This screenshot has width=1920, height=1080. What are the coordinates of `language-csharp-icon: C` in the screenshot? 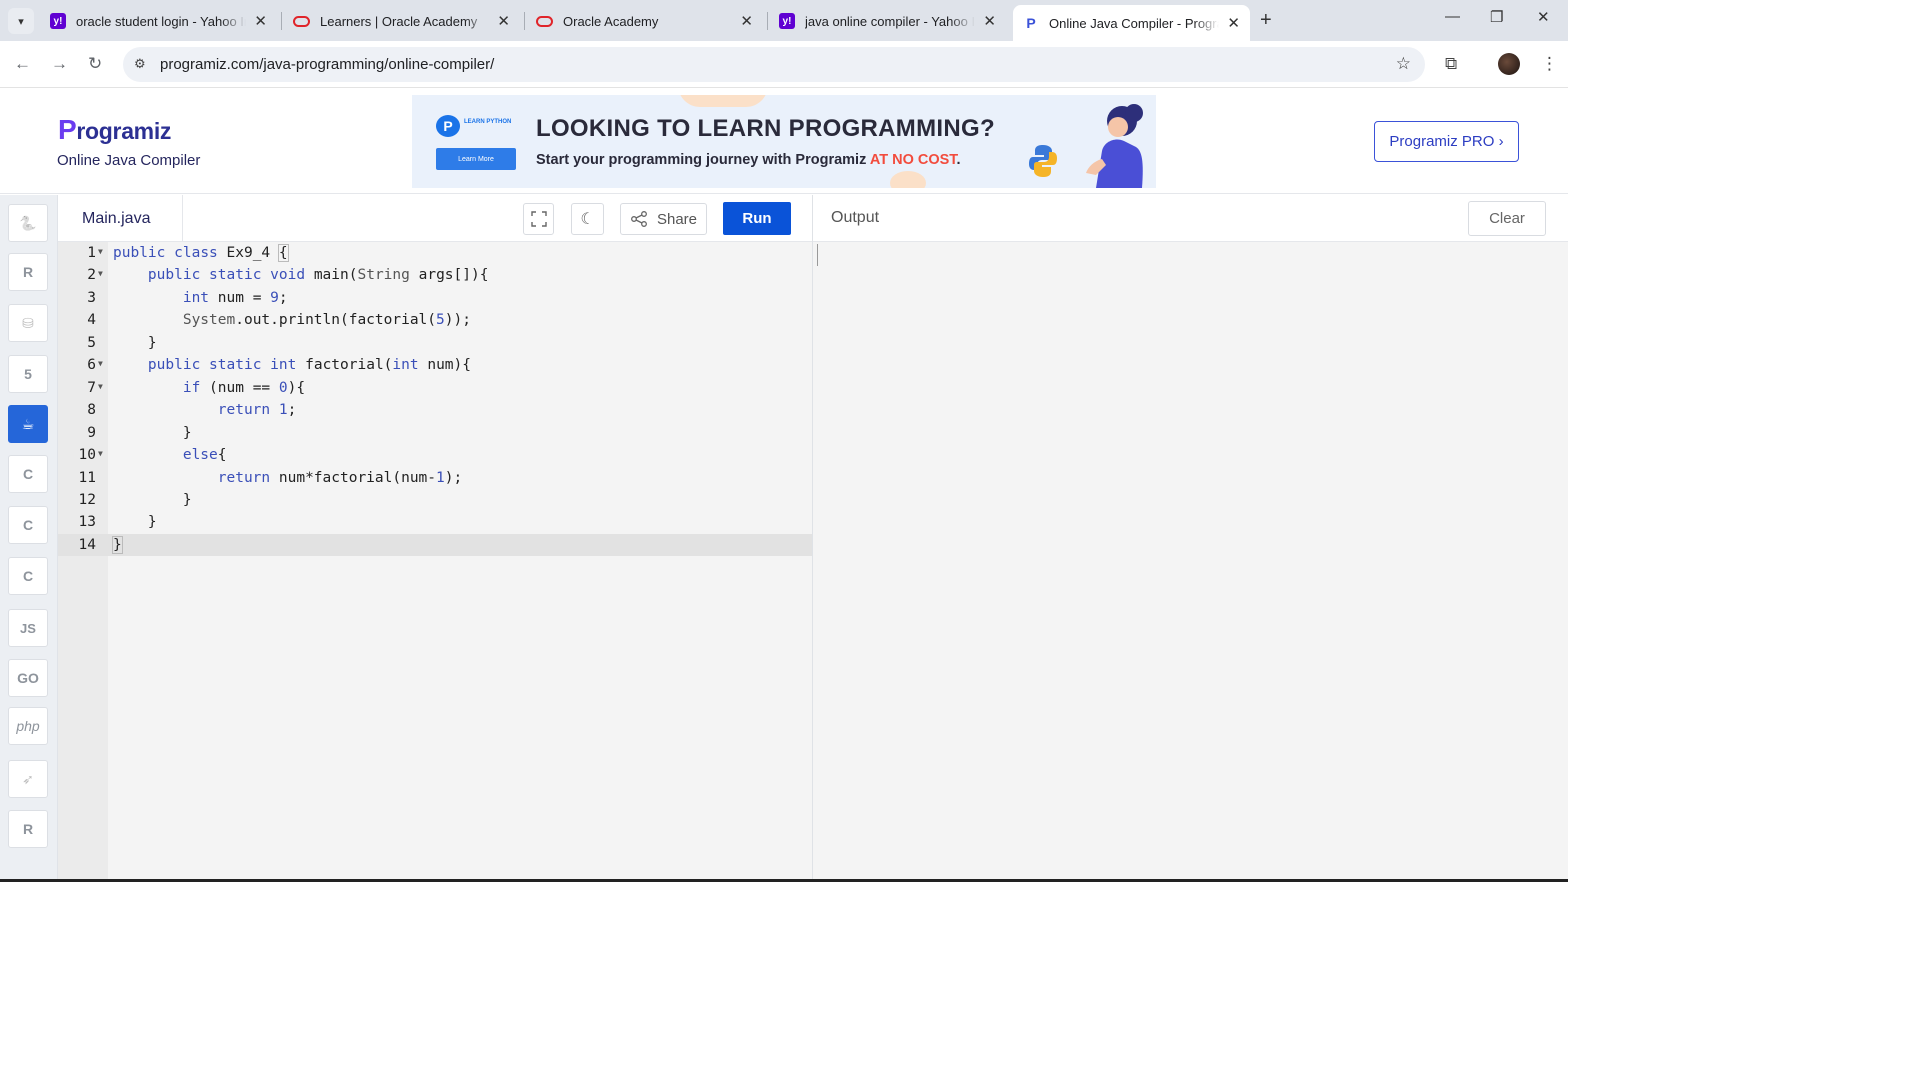 It's located at (28, 576).